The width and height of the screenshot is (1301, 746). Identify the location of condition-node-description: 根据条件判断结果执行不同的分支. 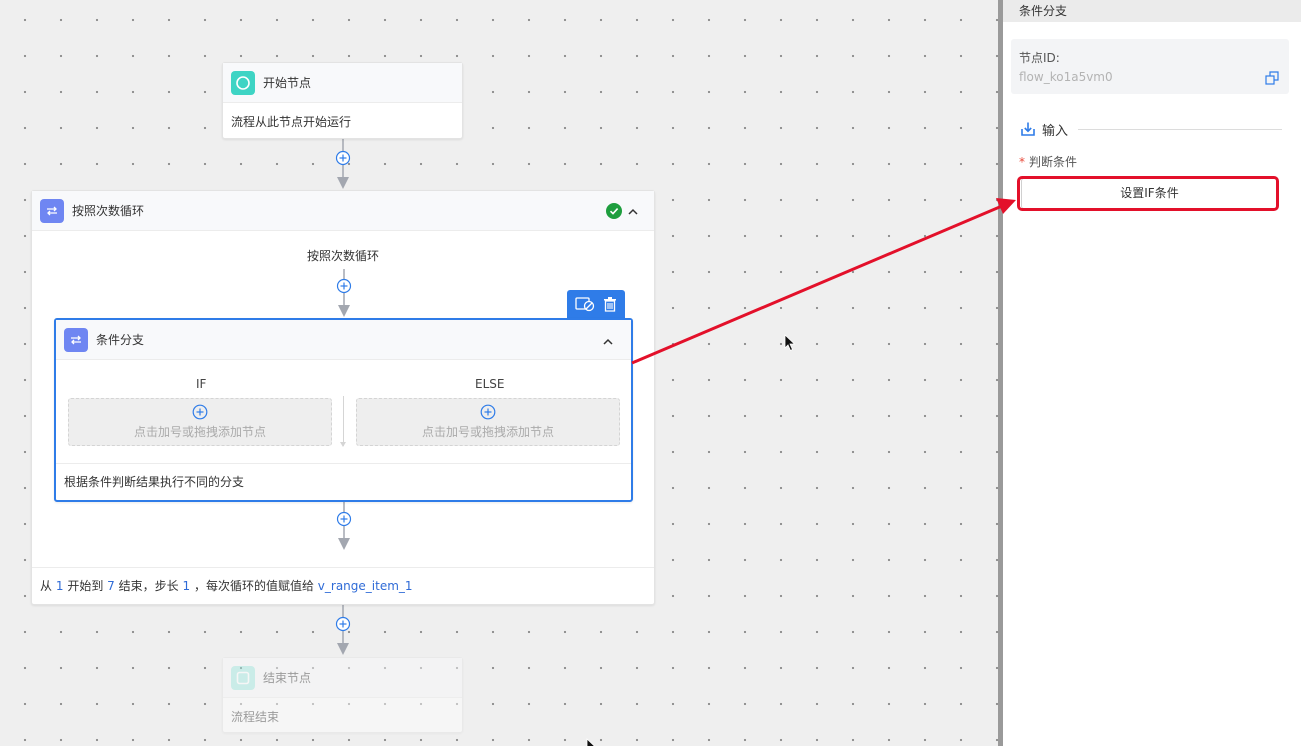
(343, 481).